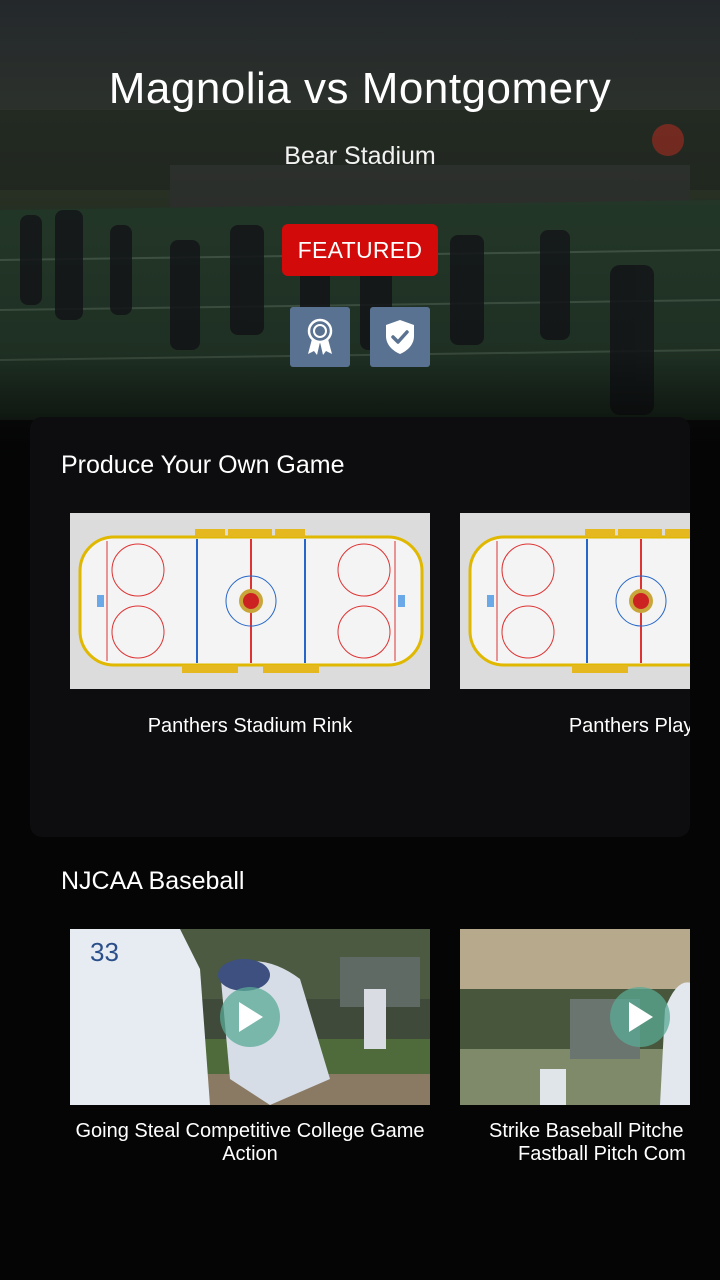 This screenshot has width=720, height=1280. I want to click on section-title-baseball: NJCAA Baseball, so click(153, 881).